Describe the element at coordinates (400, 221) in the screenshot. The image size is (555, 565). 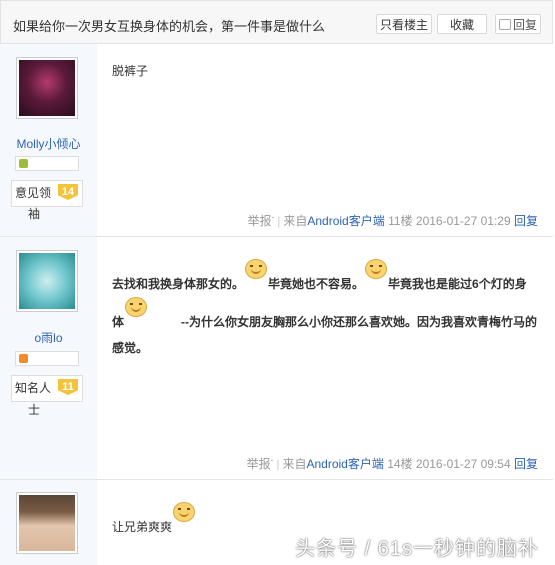
I see `floor-number: 11楼` at that location.